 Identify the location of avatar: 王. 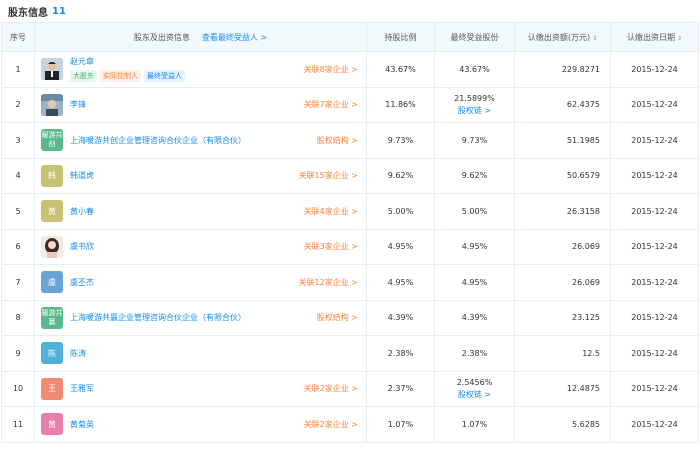
(52, 388).